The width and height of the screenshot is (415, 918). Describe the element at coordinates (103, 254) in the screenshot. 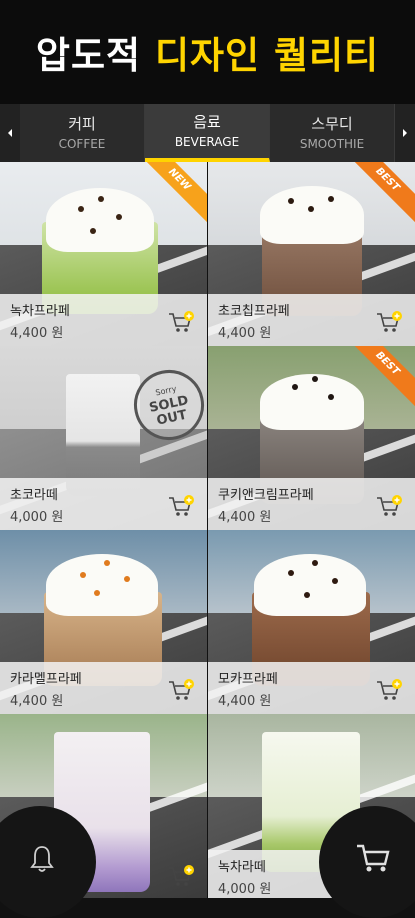

I see `product-card-green-tea-frappe: NEW 녹차프라페 4,400 원` at that location.